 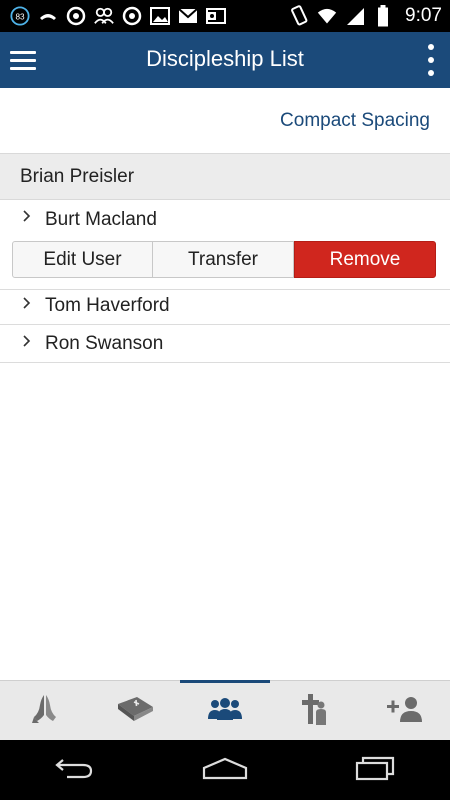 What do you see at coordinates (48, 16) in the screenshot?
I see `missed-call-icon` at bounding box center [48, 16].